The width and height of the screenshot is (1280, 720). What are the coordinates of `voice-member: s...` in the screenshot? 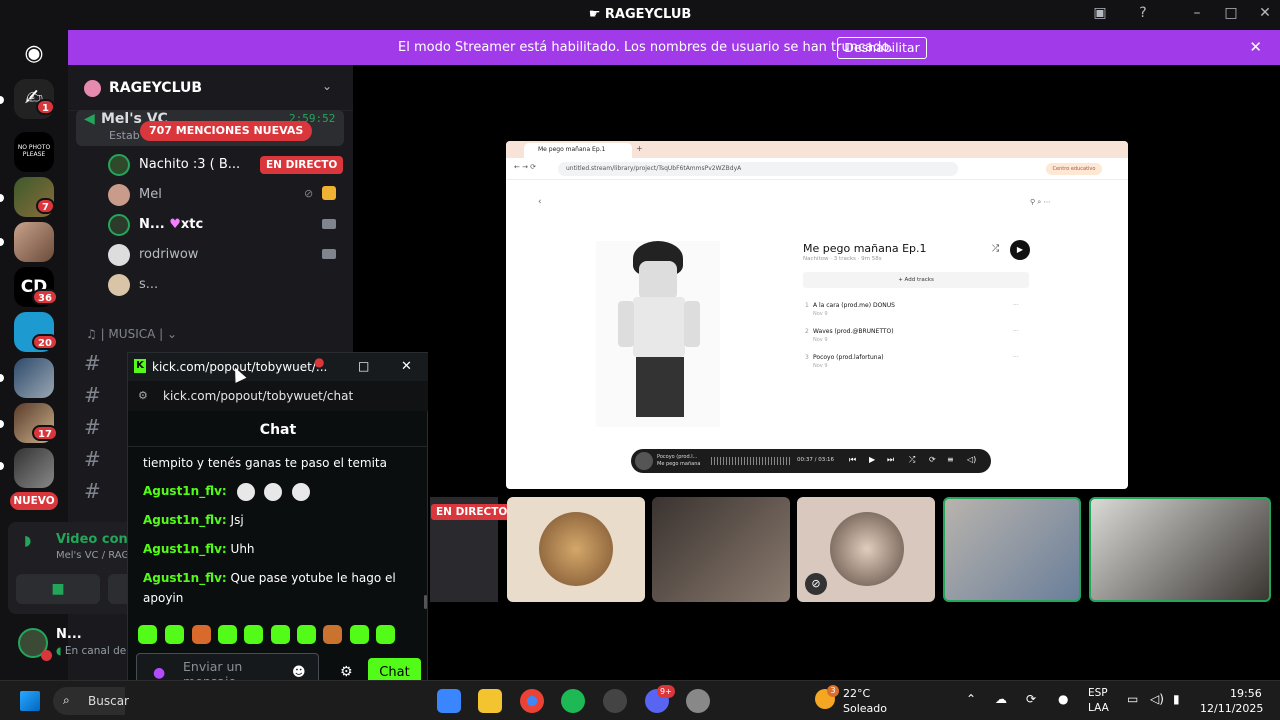 It's located at (228, 285).